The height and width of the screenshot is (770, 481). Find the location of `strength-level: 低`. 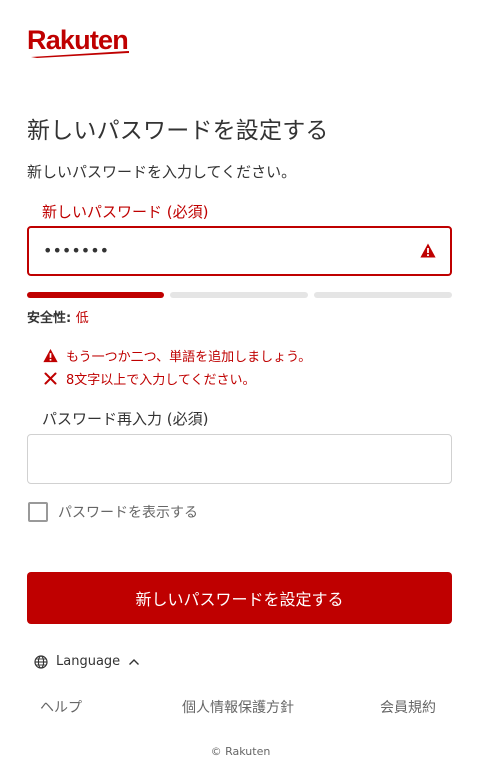

strength-level: 低 is located at coordinates (82, 318).